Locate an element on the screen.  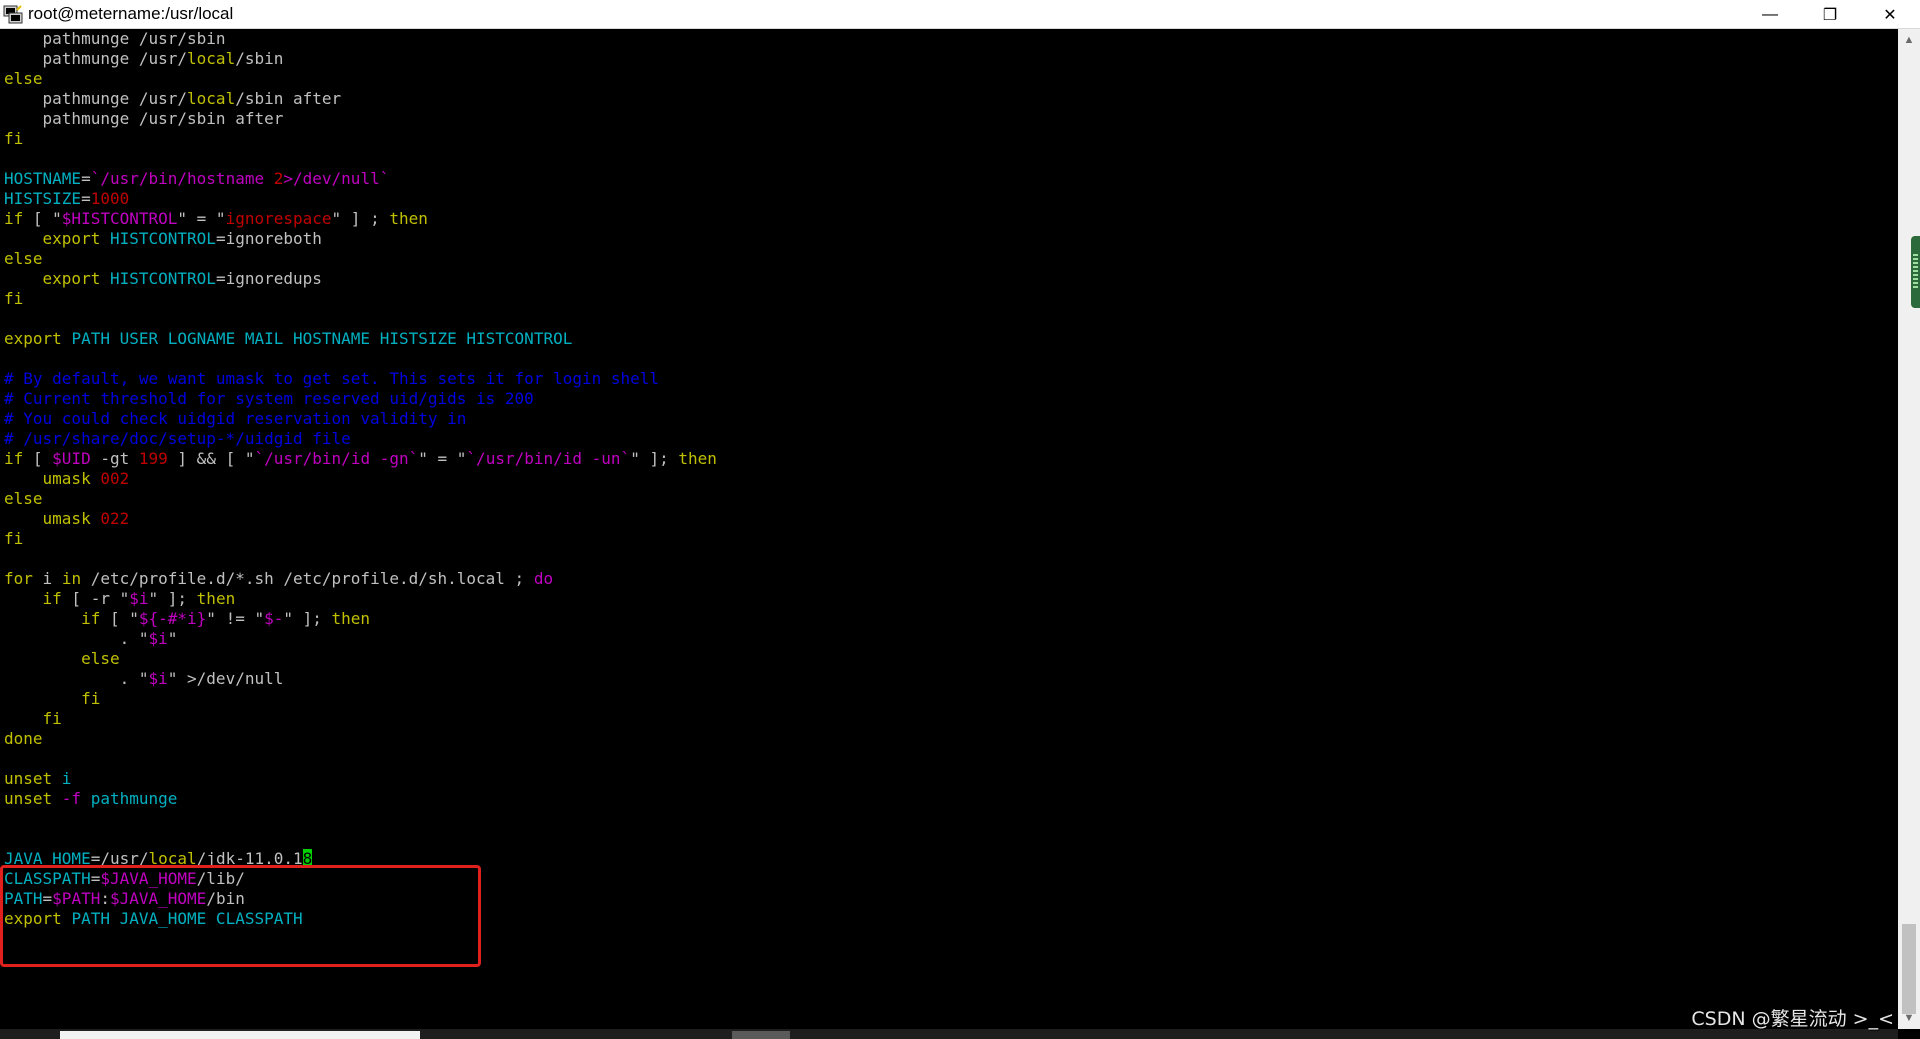
terminal-text-segment: # /usr/share/doc/setup-*/uidgid file is located at coordinates (177, 438).